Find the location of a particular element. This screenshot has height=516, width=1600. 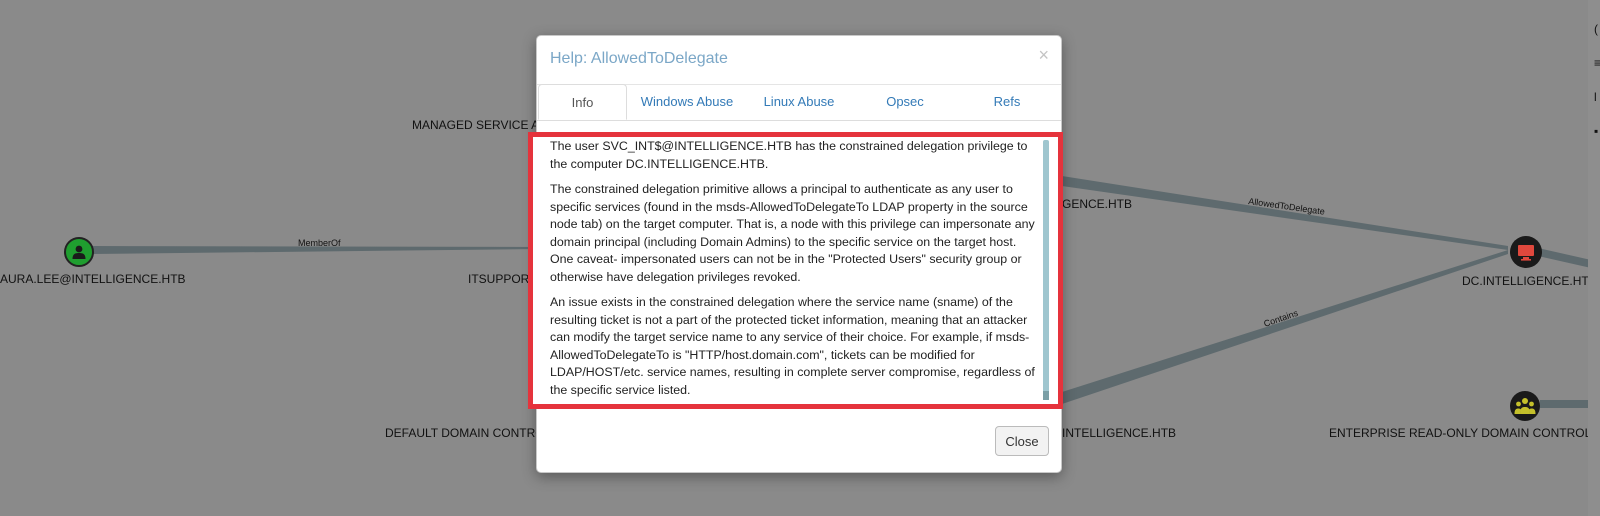

content-scrollbar is located at coordinates (1046, 270).